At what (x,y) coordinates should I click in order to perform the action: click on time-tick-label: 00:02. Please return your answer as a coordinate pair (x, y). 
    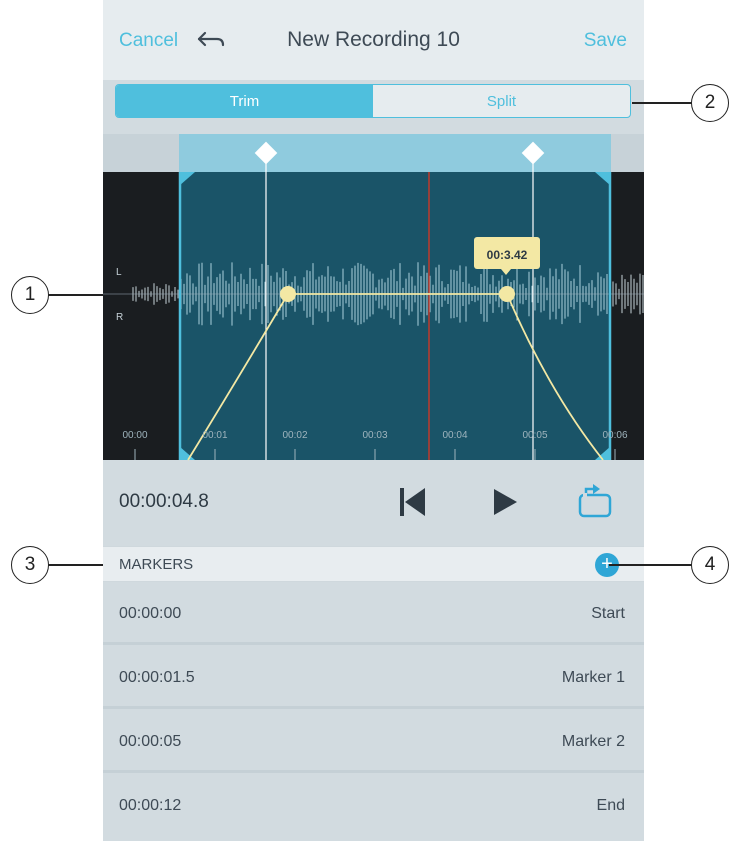
    Looking at the image, I should click on (294, 435).